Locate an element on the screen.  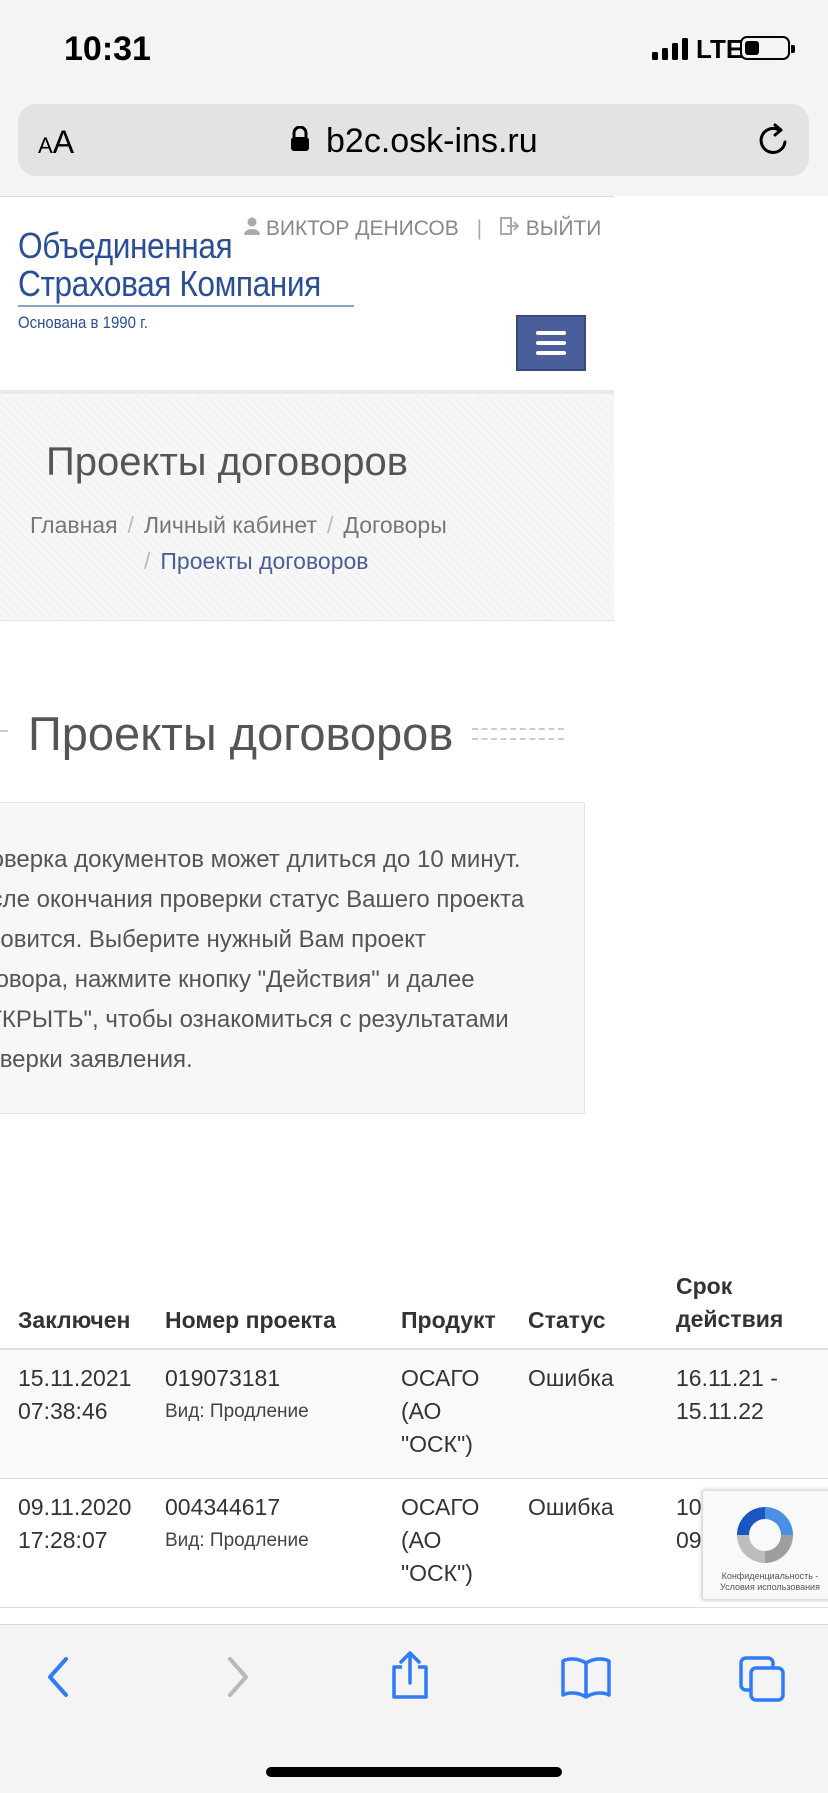
heading-decoration-left is located at coordinates (4, 731).